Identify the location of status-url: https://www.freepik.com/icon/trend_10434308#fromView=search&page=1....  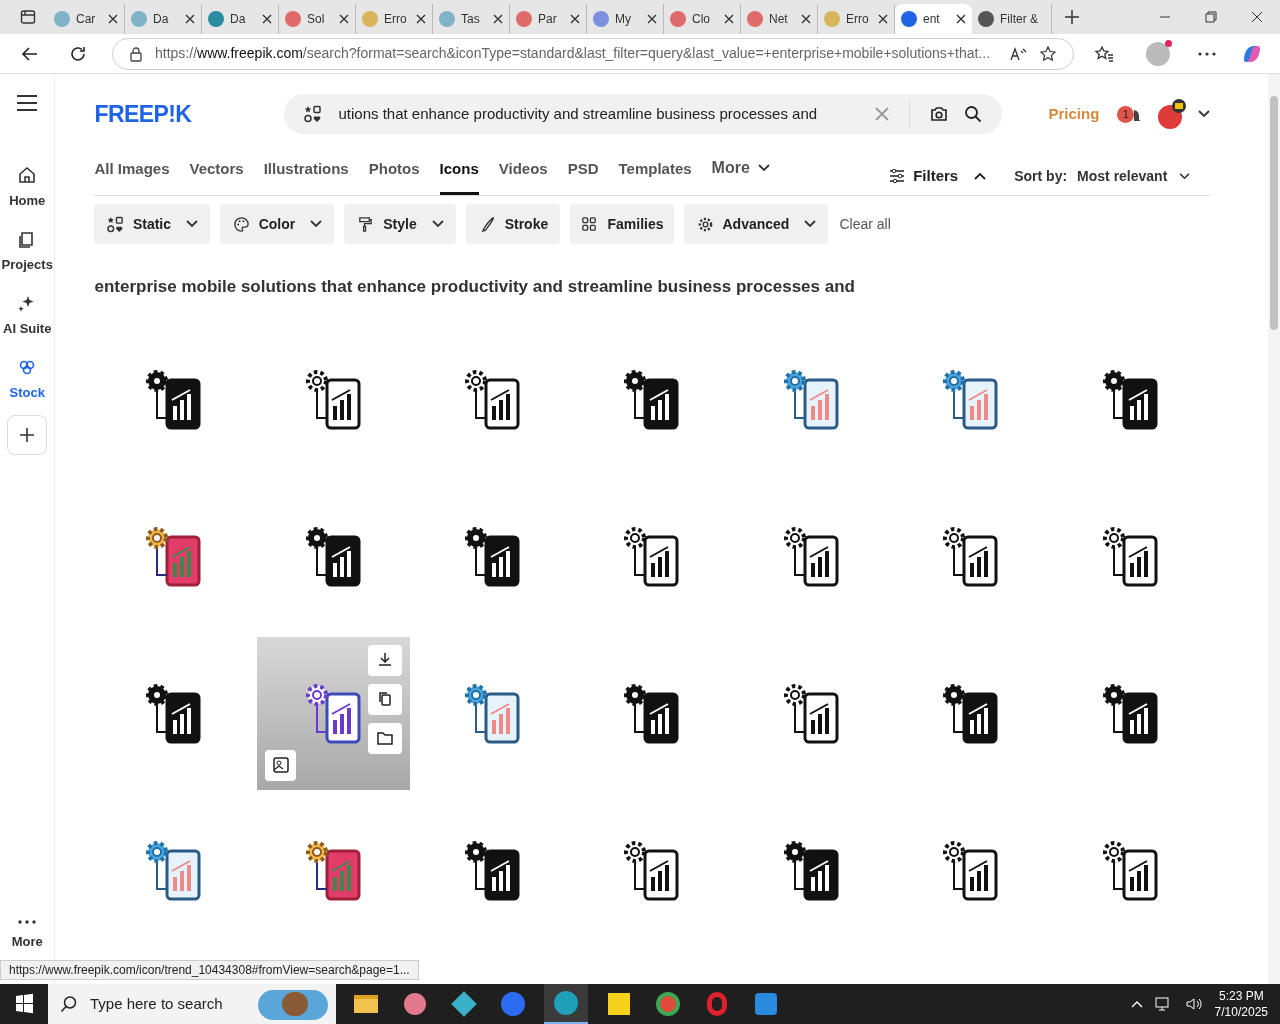
(209, 970).